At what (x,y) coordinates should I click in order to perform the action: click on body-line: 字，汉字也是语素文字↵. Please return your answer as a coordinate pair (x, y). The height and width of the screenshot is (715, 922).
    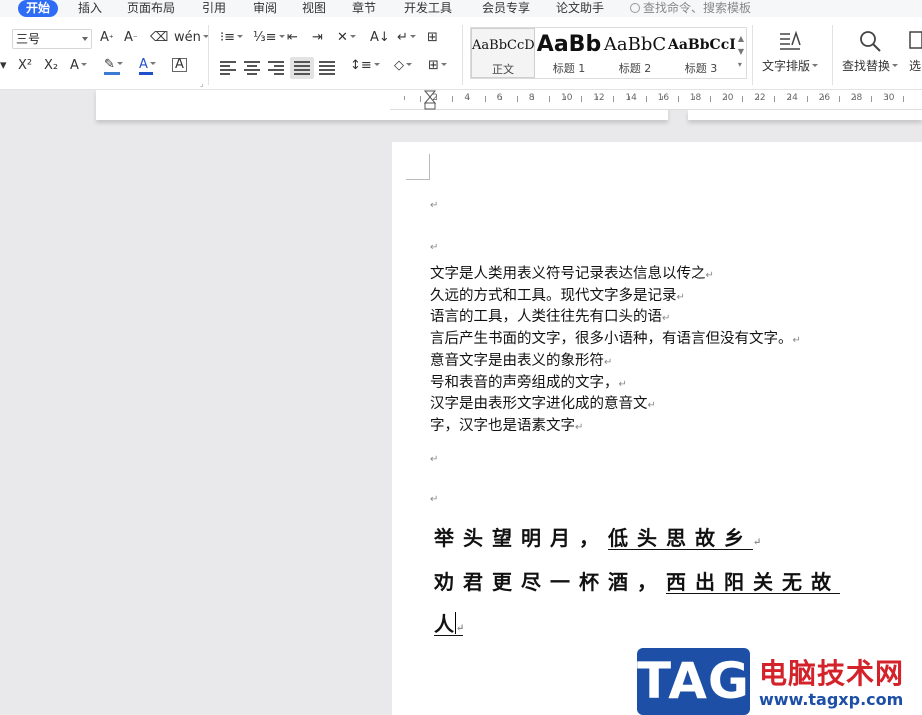
    Looking at the image, I should click on (506, 427).